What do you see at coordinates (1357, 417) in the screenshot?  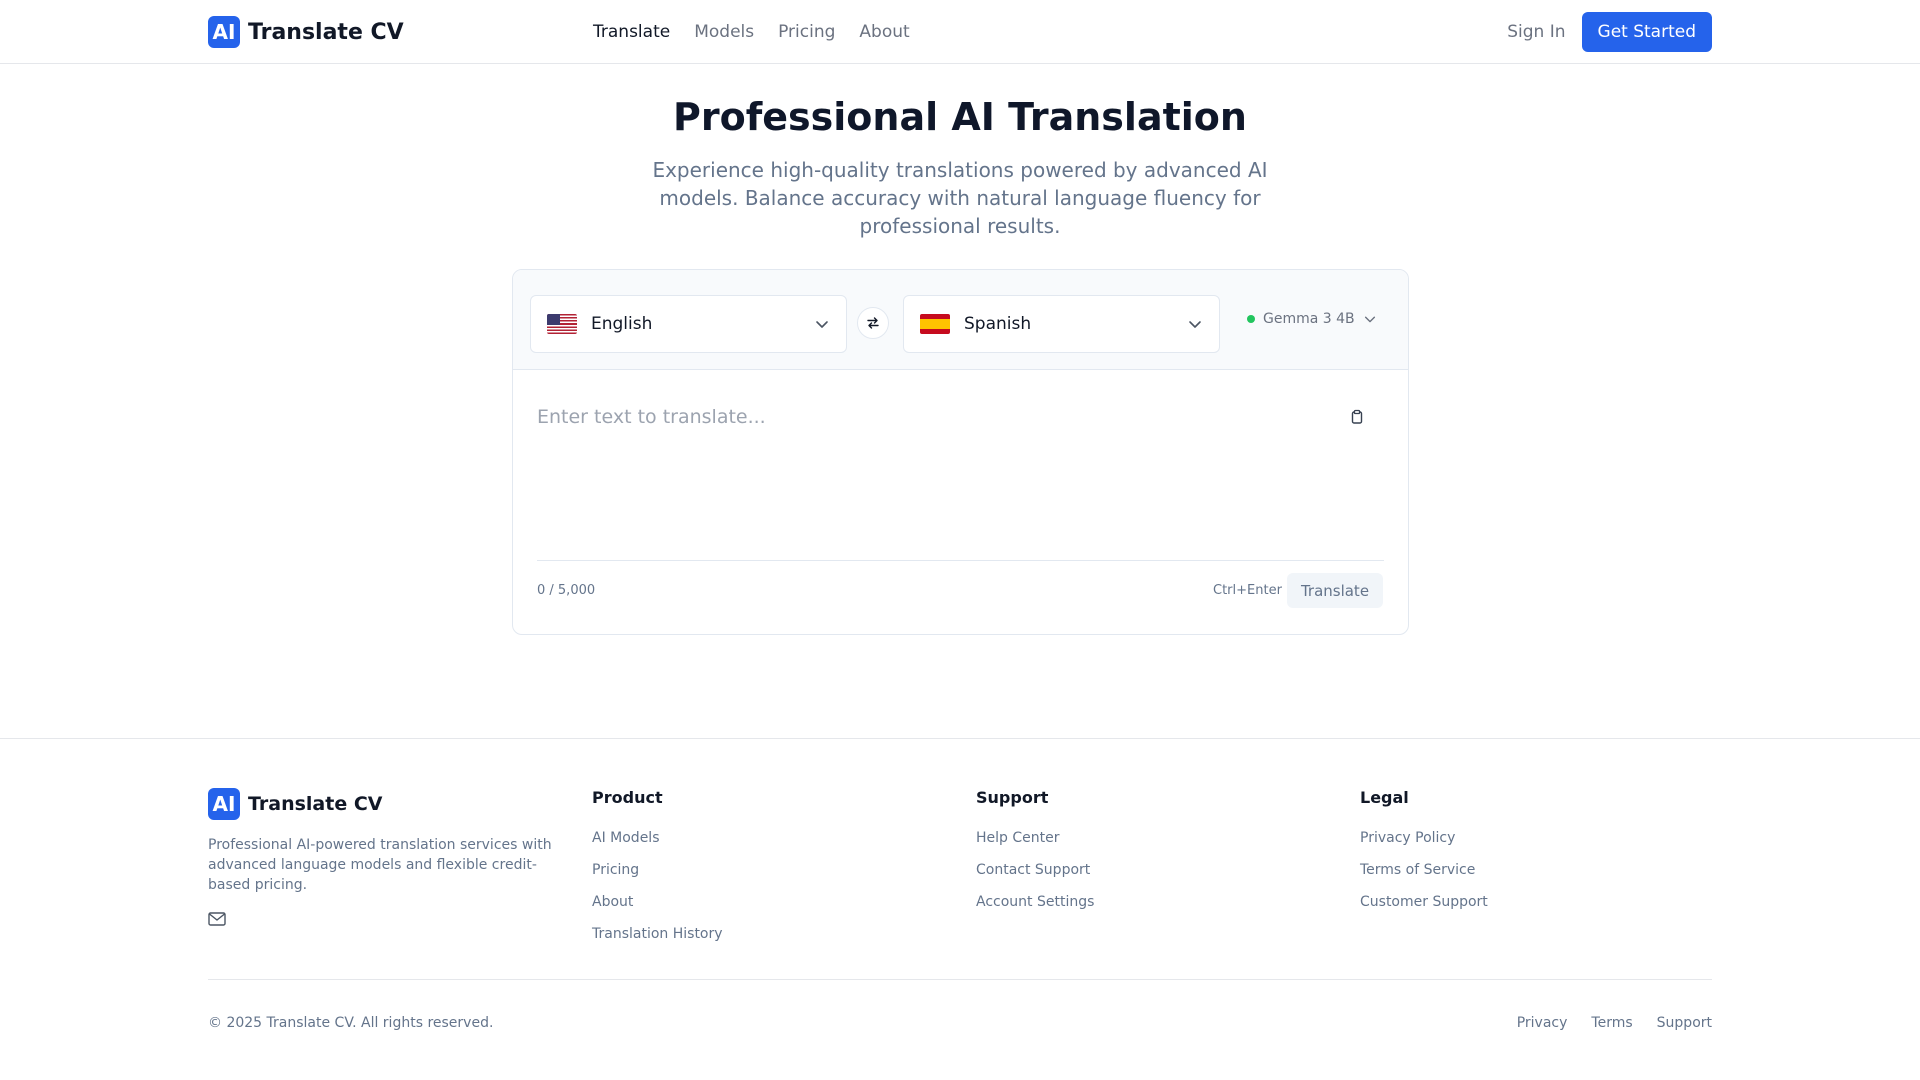 I see `clipboard-icon` at bounding box center [1357, 417].